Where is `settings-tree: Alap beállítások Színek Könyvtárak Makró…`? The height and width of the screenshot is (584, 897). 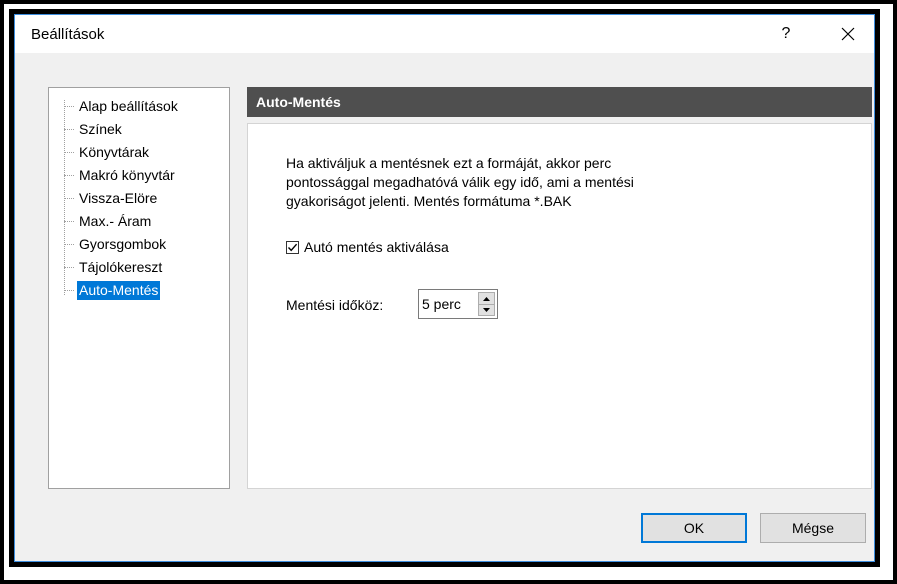 settings-tree: Alap beállítások Színek Könyvtárak Makró… is located at coordinates (139, 288).